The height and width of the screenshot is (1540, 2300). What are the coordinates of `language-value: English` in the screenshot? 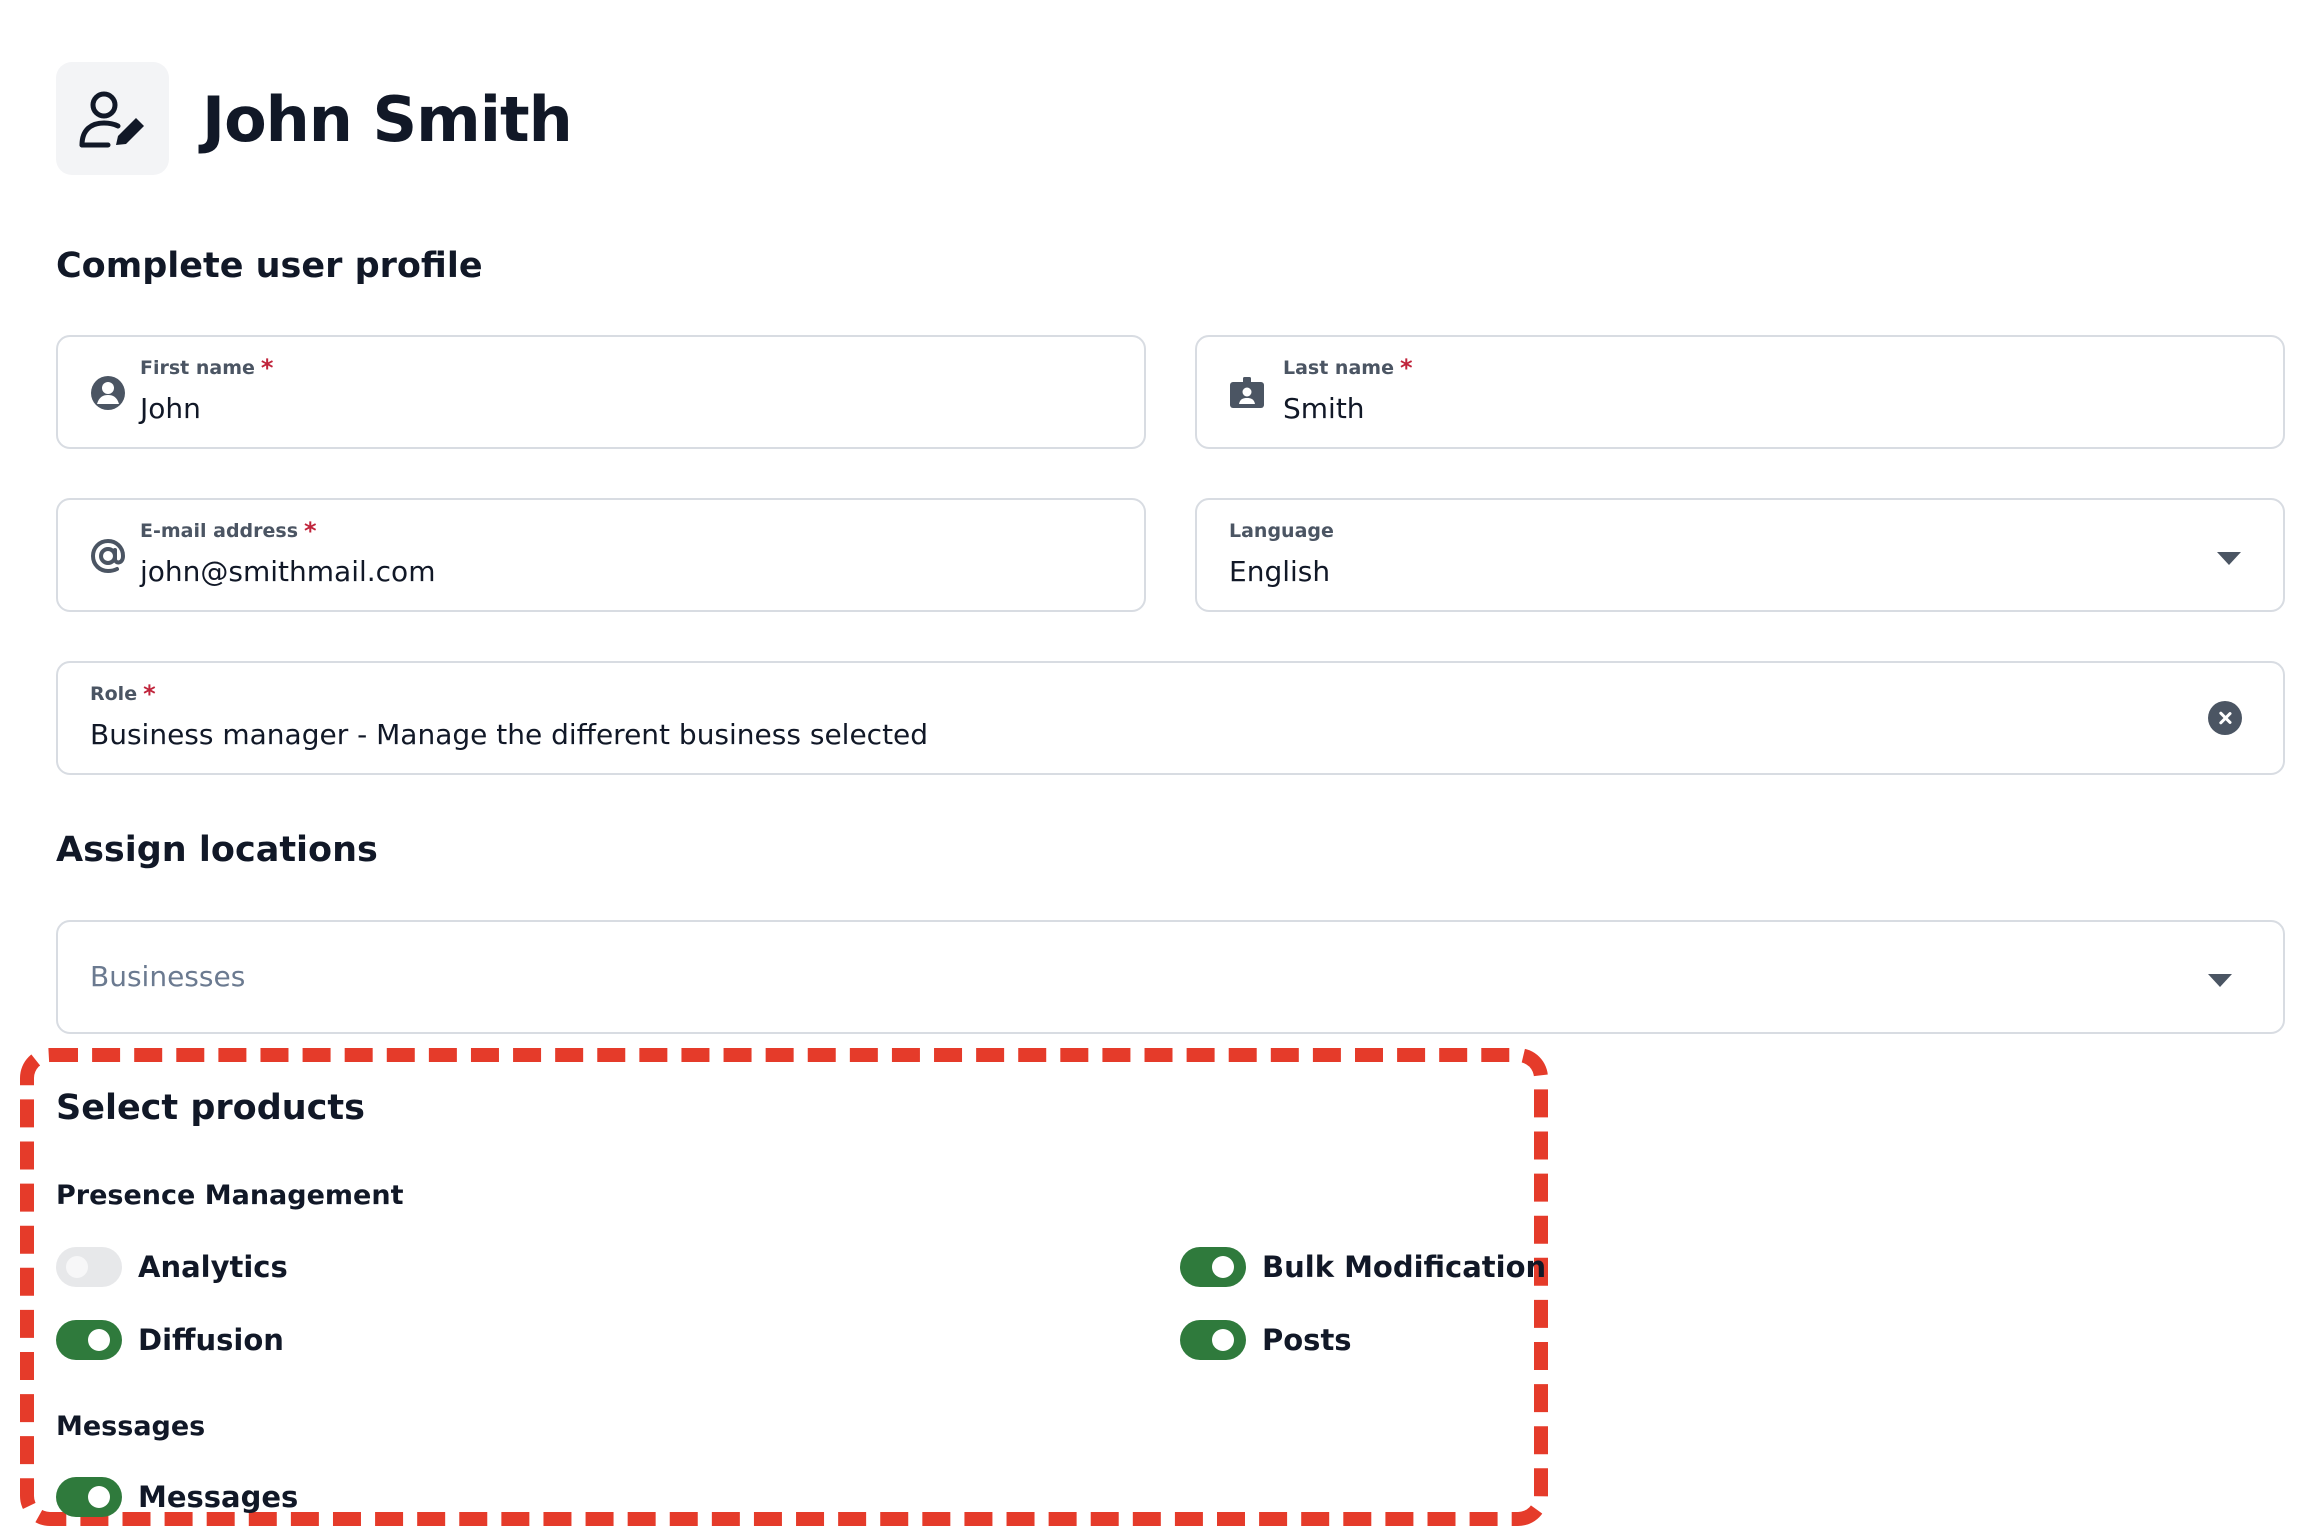 It's located at (1280, 571).